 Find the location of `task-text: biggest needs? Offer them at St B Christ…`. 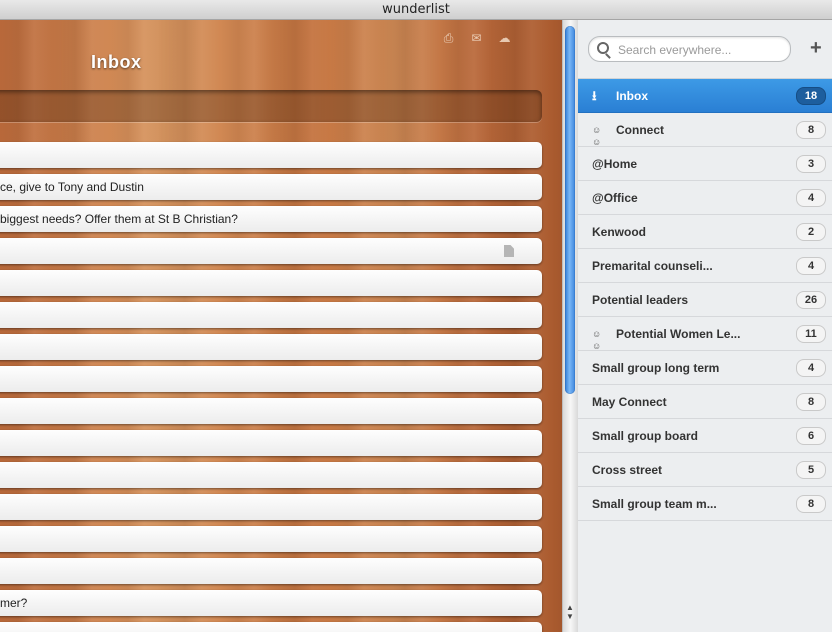

task-text: biggest needs? Offer them at St B Christ… is located at coordinates (119, 219).